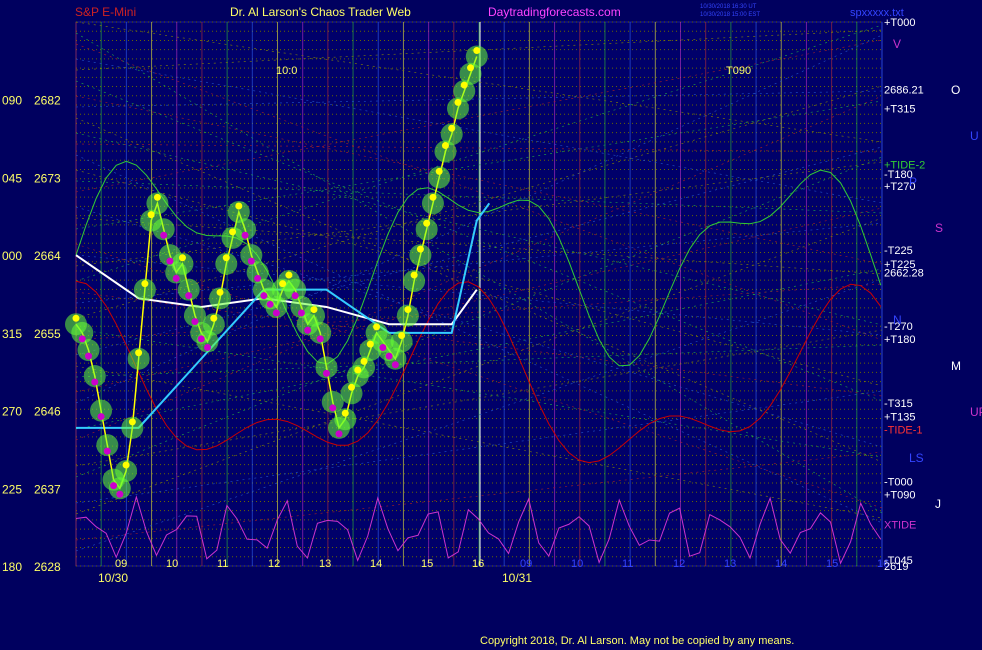 The height and width of the screenshot is (650, 982). What do you see at coordinates (897, 44) in the screenshot?
I see `planet-letter: V` at bounding box center [897, 44].